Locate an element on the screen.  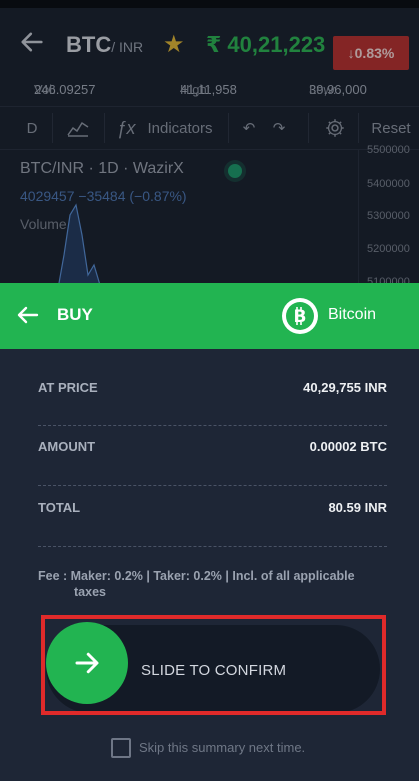
sheet-title: BUY is located at coordinates (75, 314).